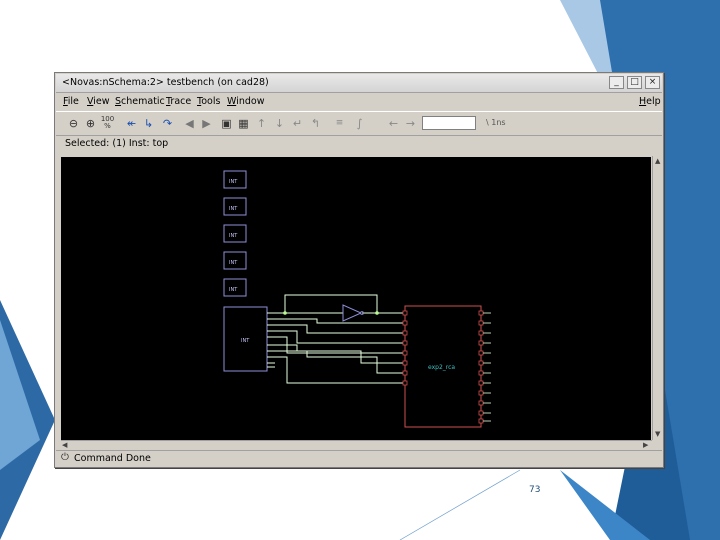 The image size is (720, 540). Describe the element at coordinates (279, 123) in the screenshot. I see `arrow-down-icon: ↓` at that location.